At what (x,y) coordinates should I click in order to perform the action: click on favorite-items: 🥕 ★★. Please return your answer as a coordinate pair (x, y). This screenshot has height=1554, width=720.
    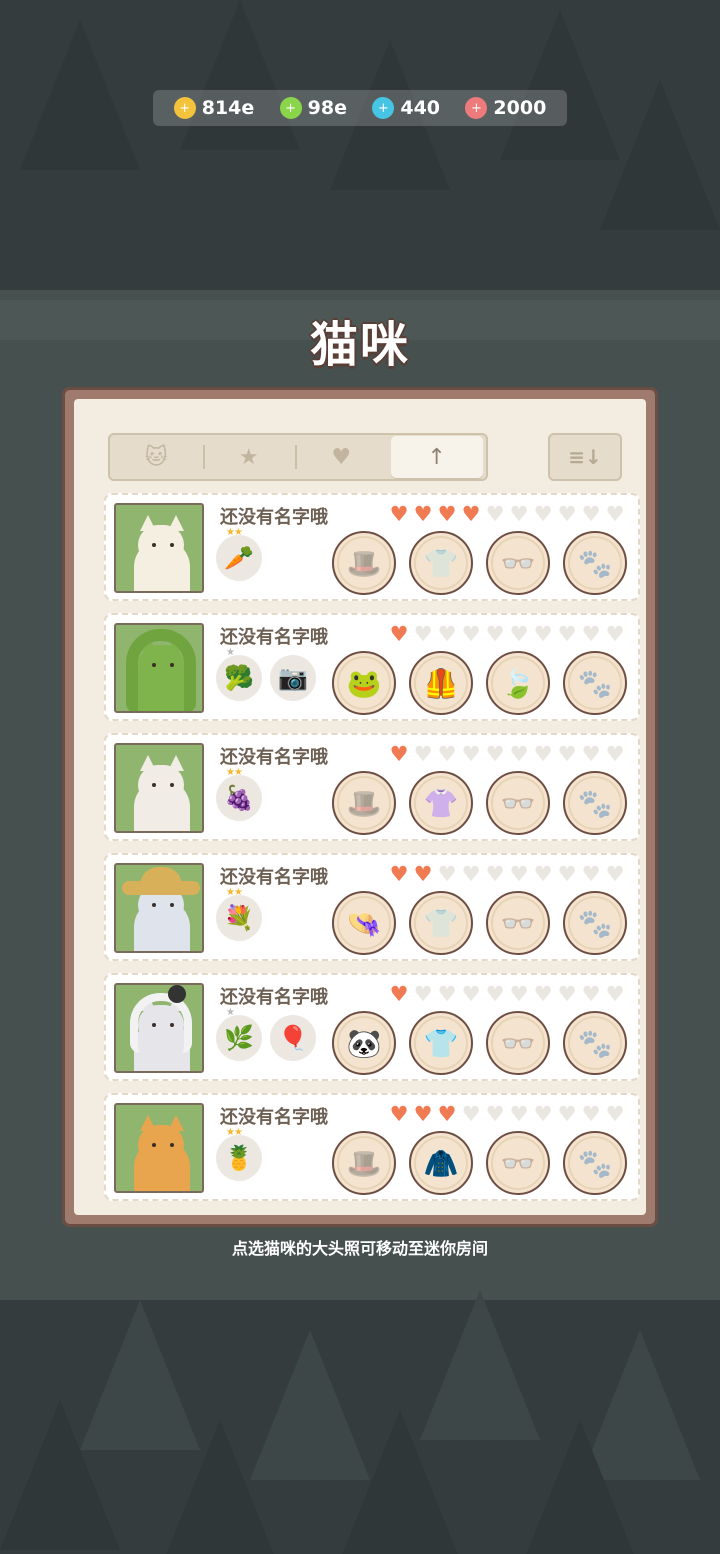
    Looking at the image, I should click on (239, 554).